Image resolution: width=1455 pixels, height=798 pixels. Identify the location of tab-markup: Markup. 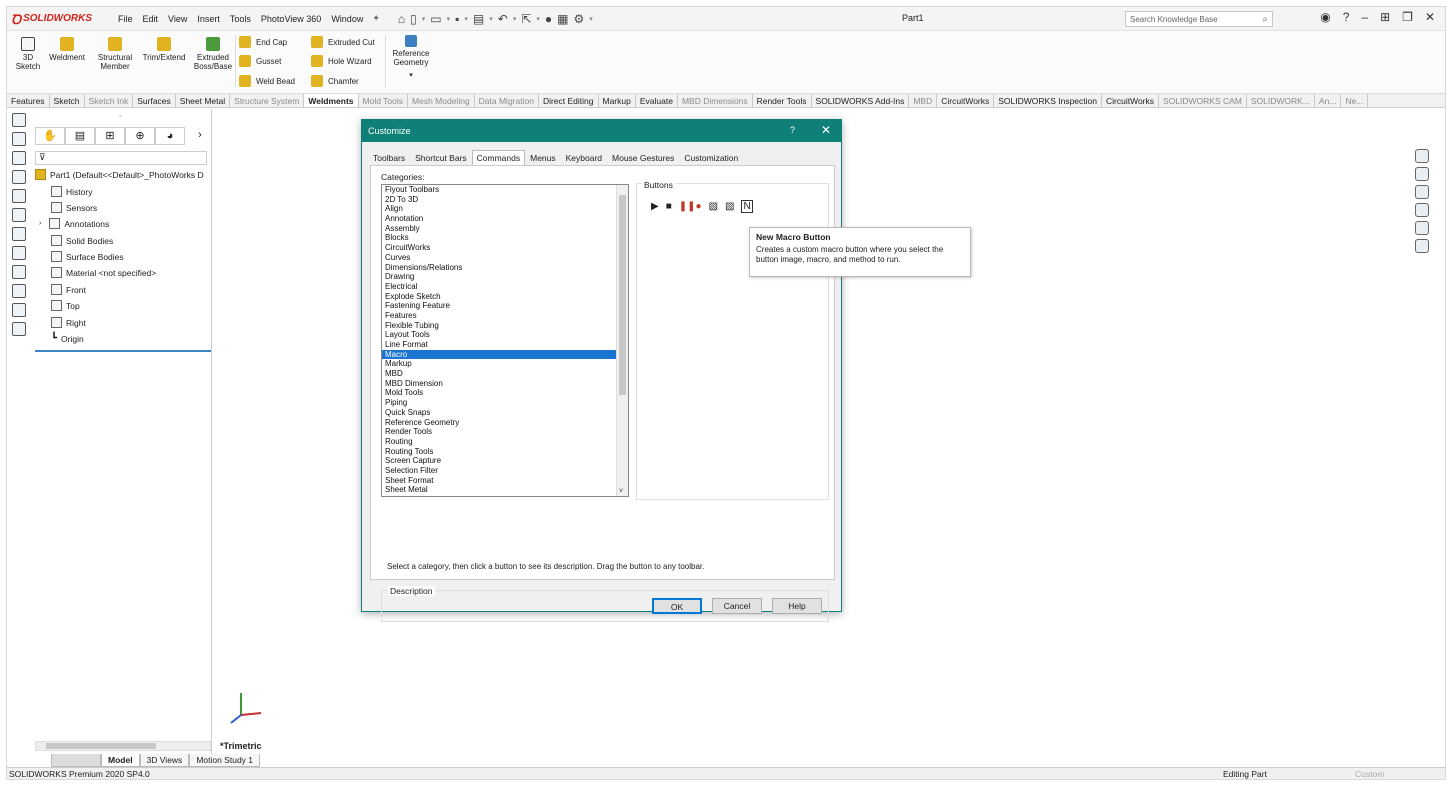
(617, 100).